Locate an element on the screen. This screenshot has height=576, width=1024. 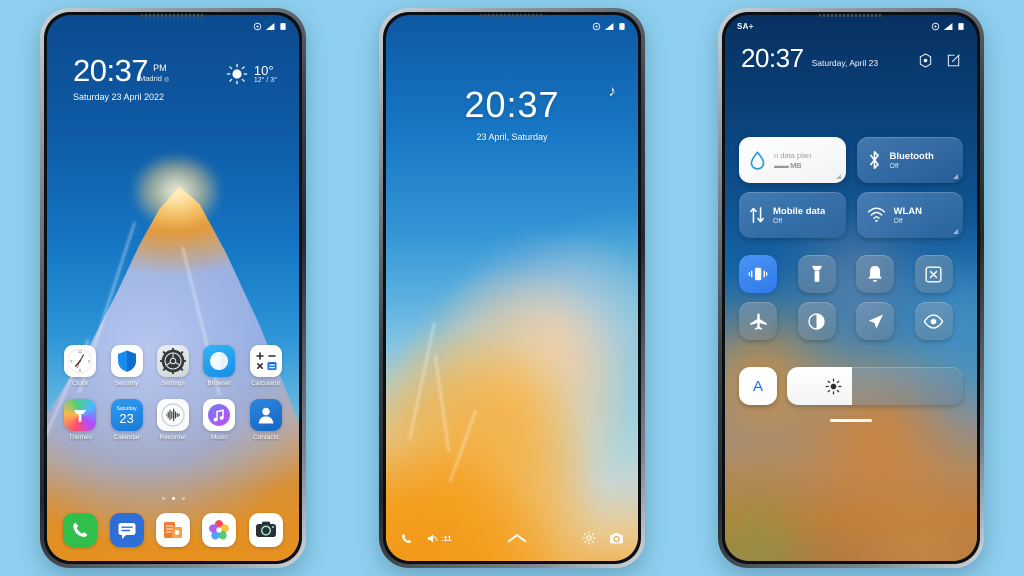
home-dock is located at coordinates (173, 530).